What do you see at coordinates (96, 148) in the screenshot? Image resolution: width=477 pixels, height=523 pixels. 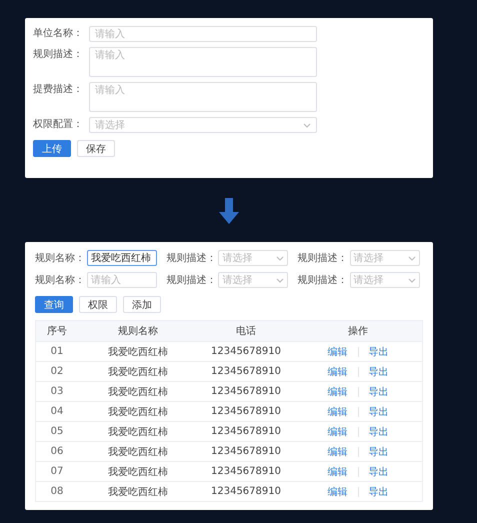 I see `form-button: 保存` at bounding box center [96, 148].